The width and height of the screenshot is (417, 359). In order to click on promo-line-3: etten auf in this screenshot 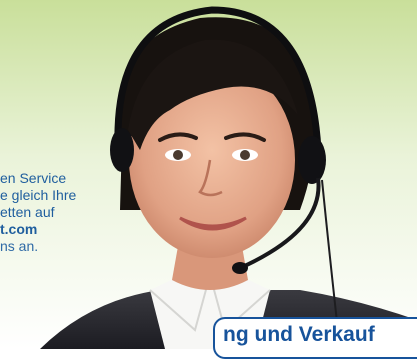, I will do `click(27, 212)`.